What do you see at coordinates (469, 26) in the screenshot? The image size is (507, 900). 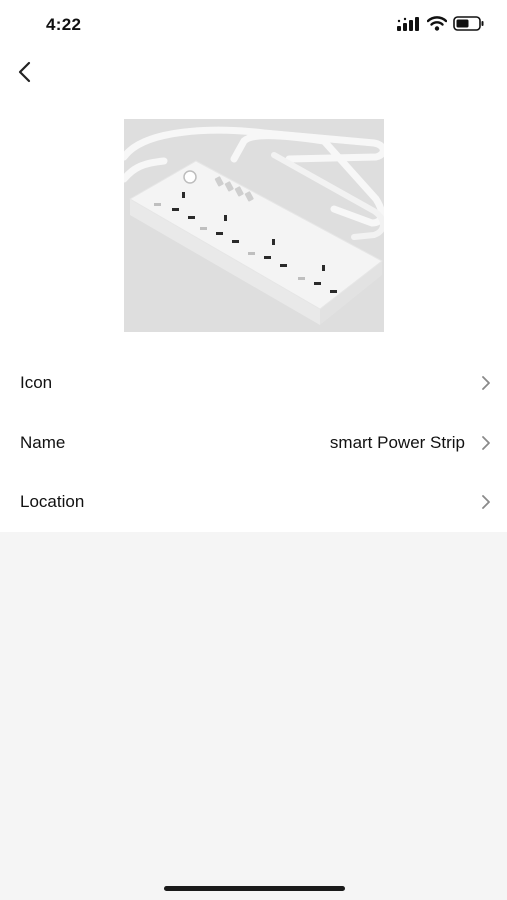 I see `battery-icon` at bounding box center [469, 26].